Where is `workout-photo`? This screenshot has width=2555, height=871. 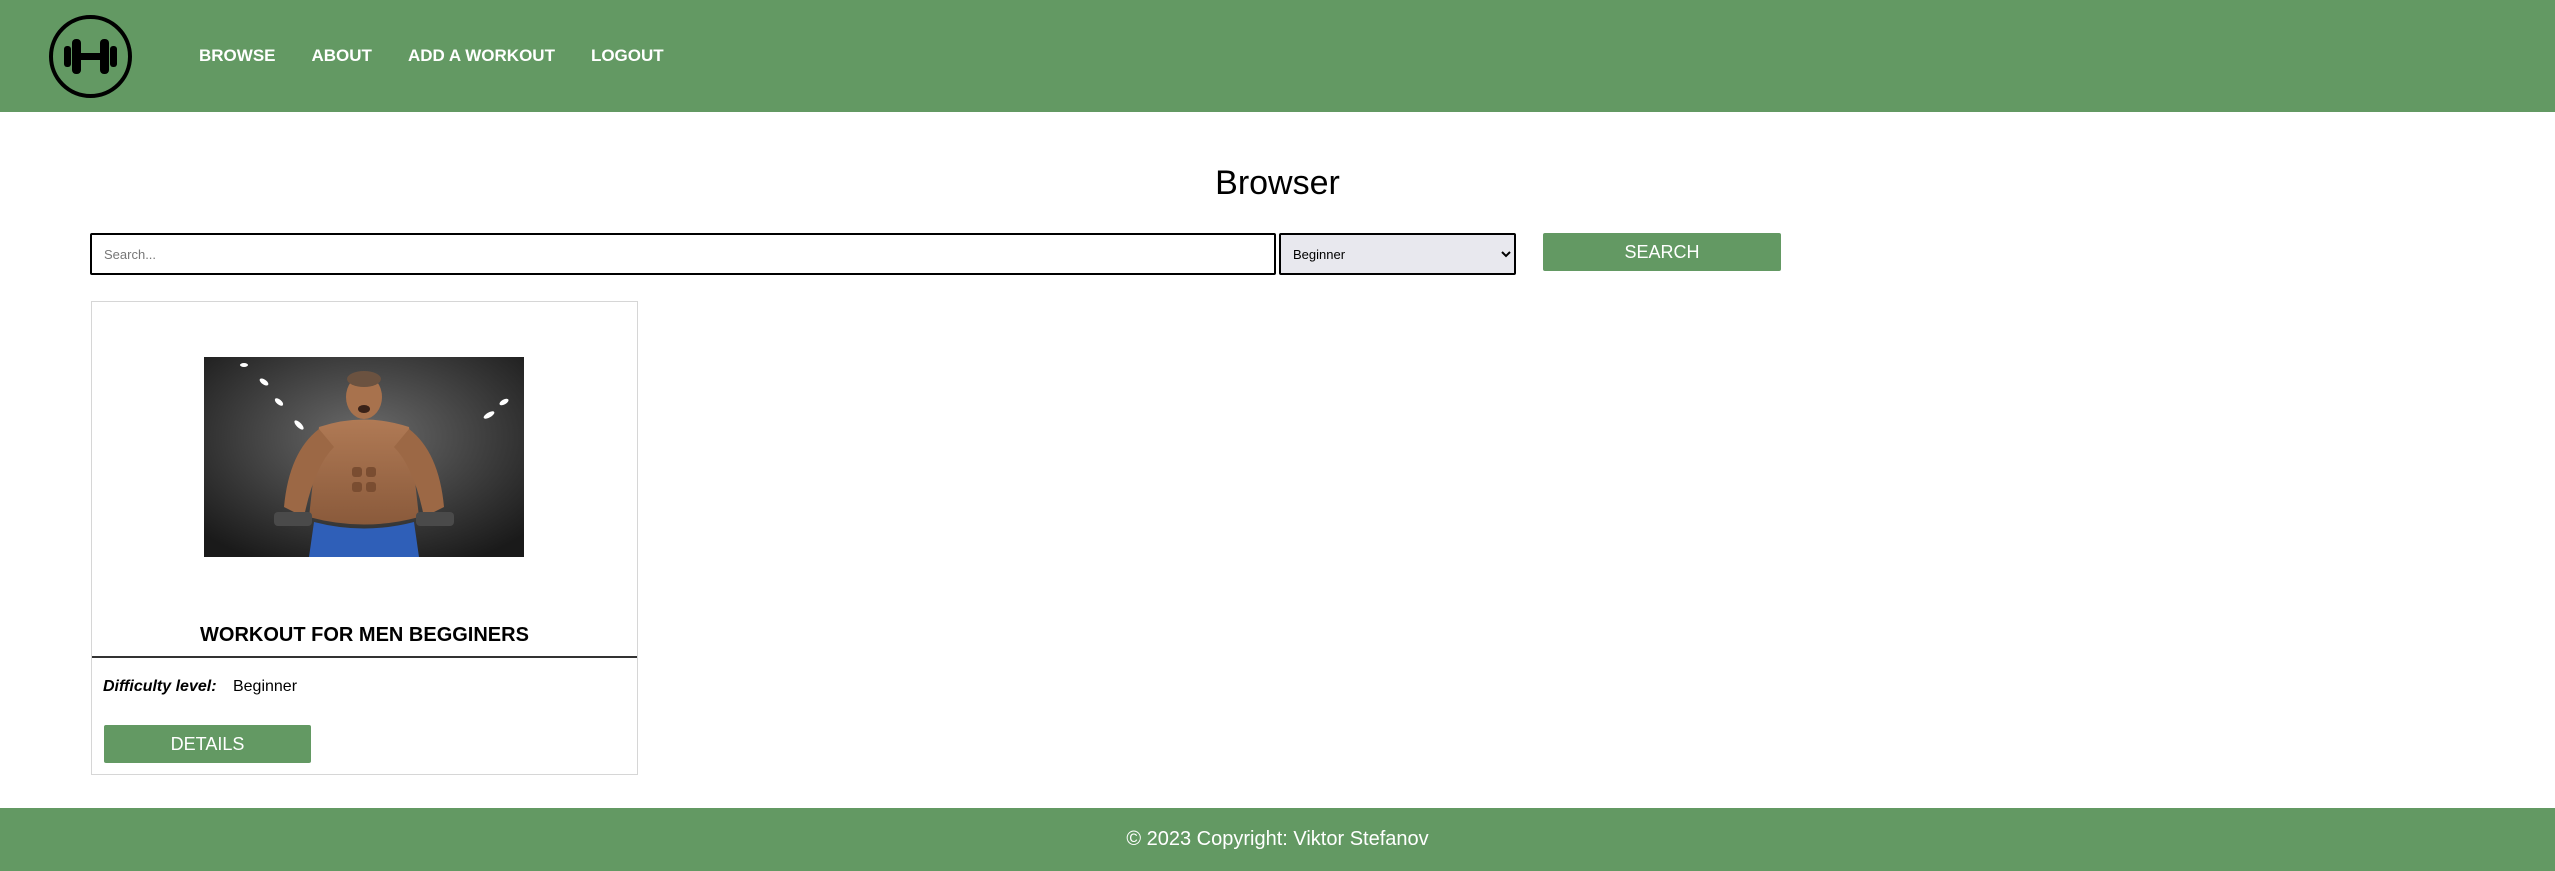 workout-photo is located at coordinates (364, 457).